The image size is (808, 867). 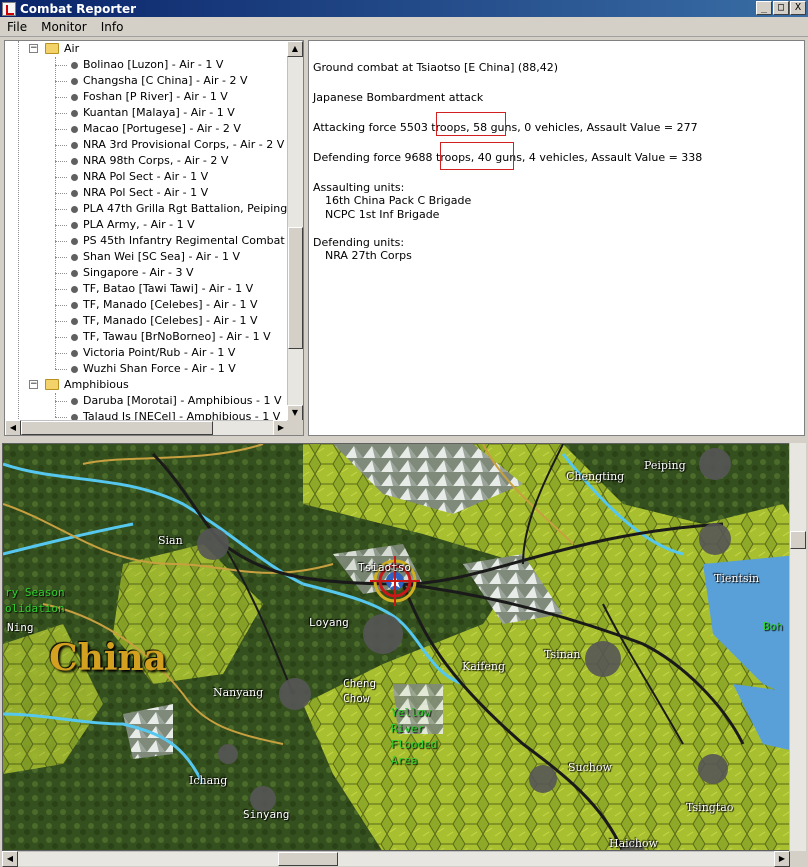 What do you see at coordinates (9, 8) in the screenshot?
I see `app-icon` at bounding box center [9, 8].